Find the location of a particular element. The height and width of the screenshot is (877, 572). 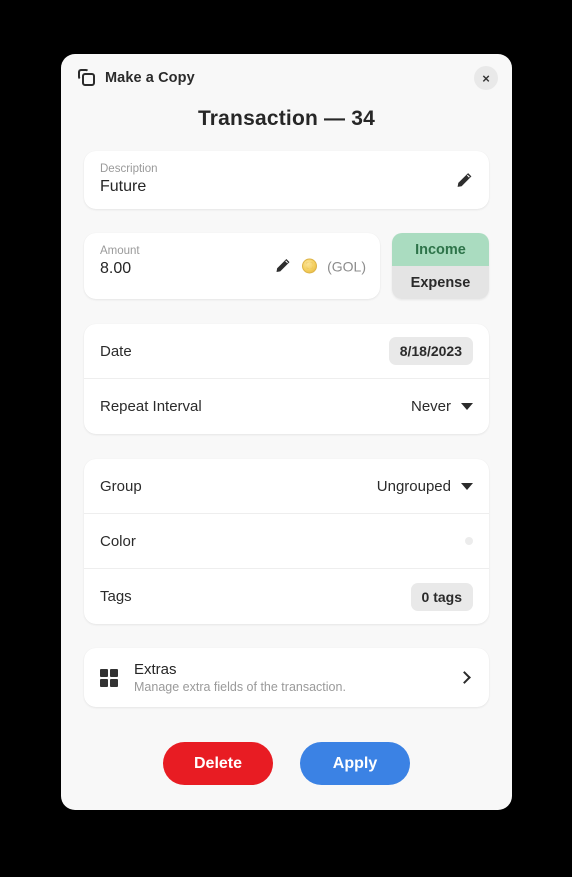

repeat-interval-select: Never is located at coordinates (442, 406).